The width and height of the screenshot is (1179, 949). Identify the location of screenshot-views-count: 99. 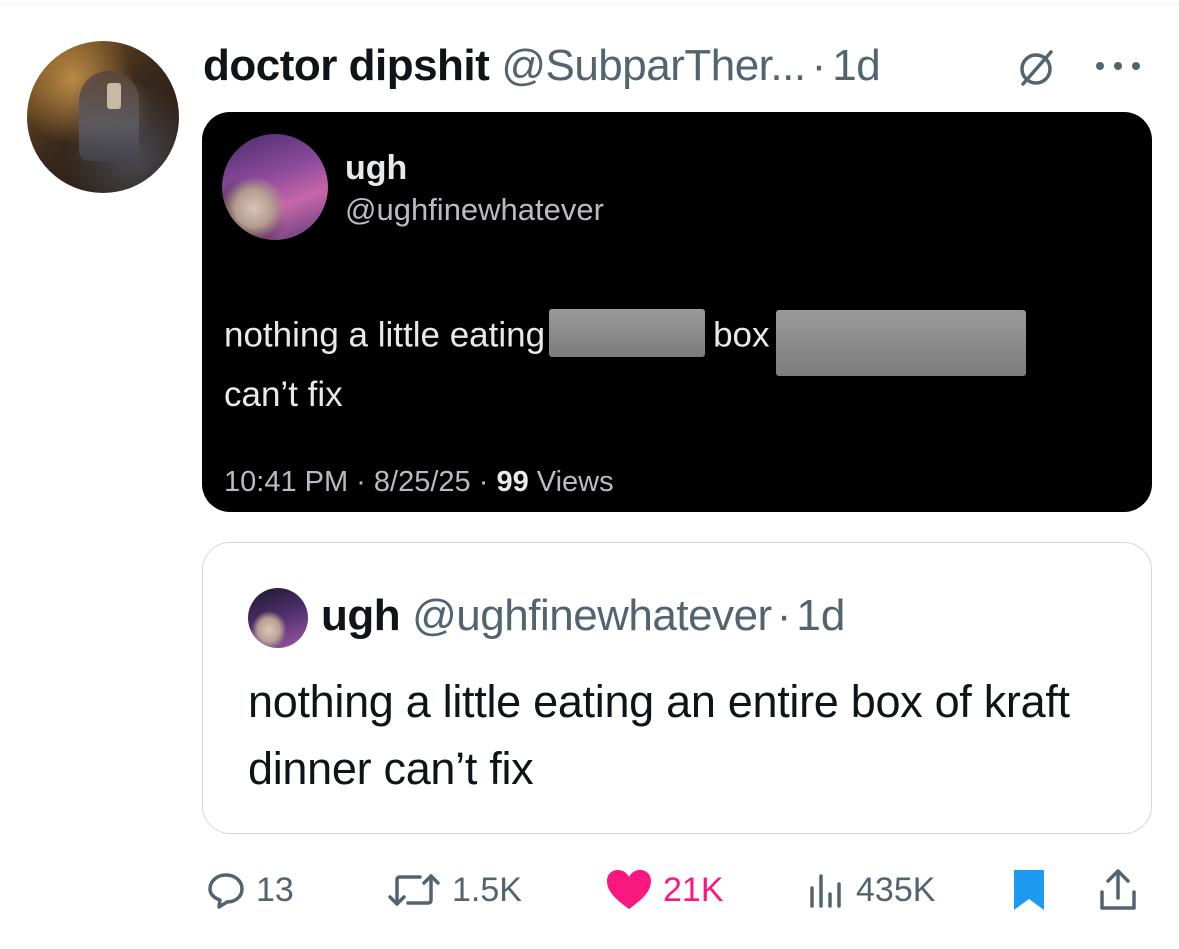
(512, 482).